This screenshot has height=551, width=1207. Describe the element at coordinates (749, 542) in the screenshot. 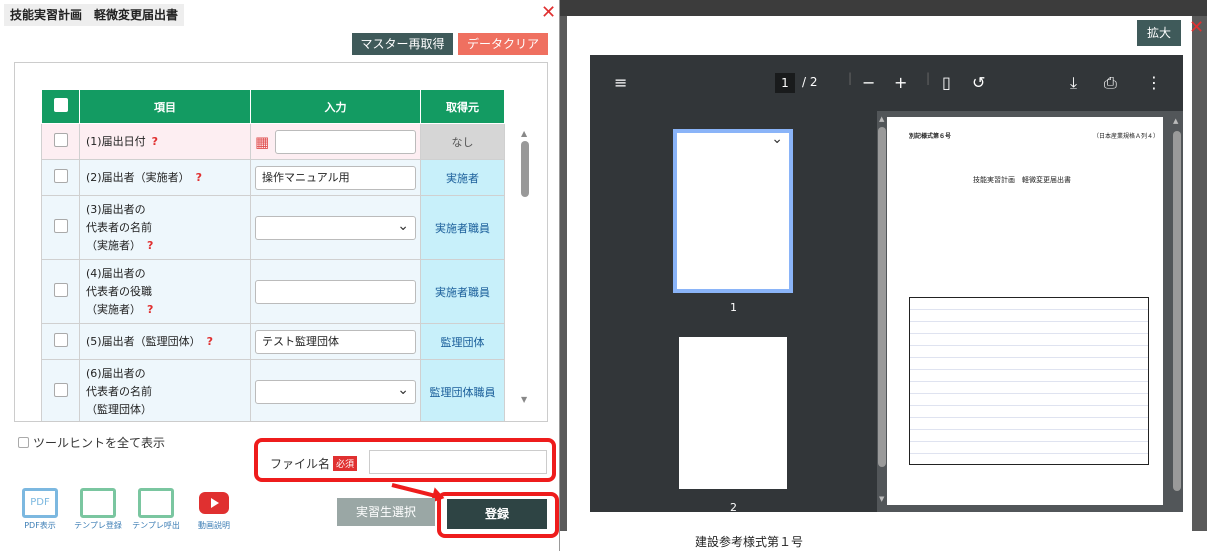

I see `background-text: 建設参考様式第１号` at that location.